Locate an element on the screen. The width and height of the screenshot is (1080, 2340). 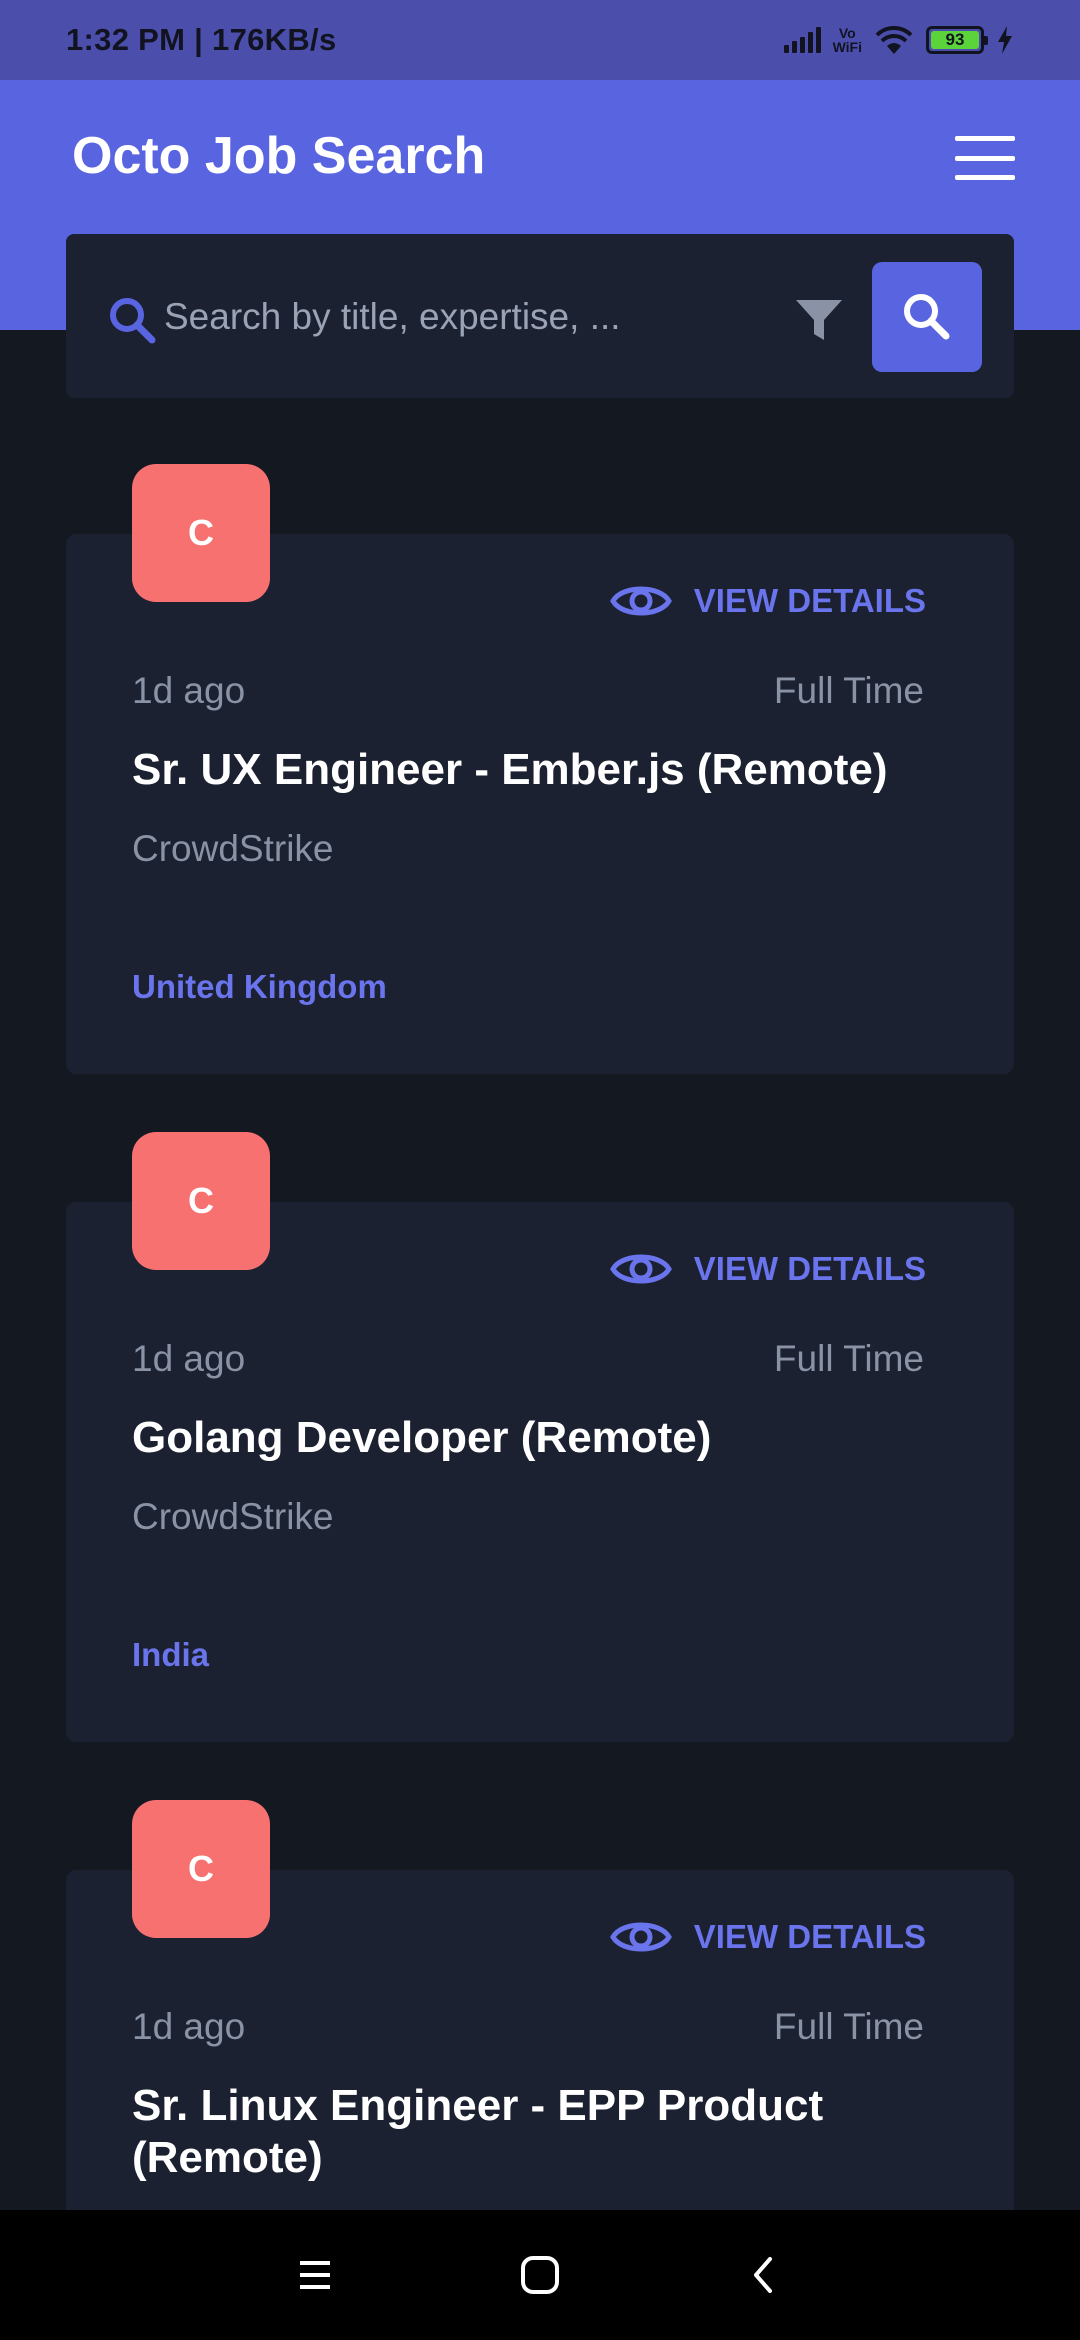
charging-bolt-icon is located at coordinates (1005, 40).